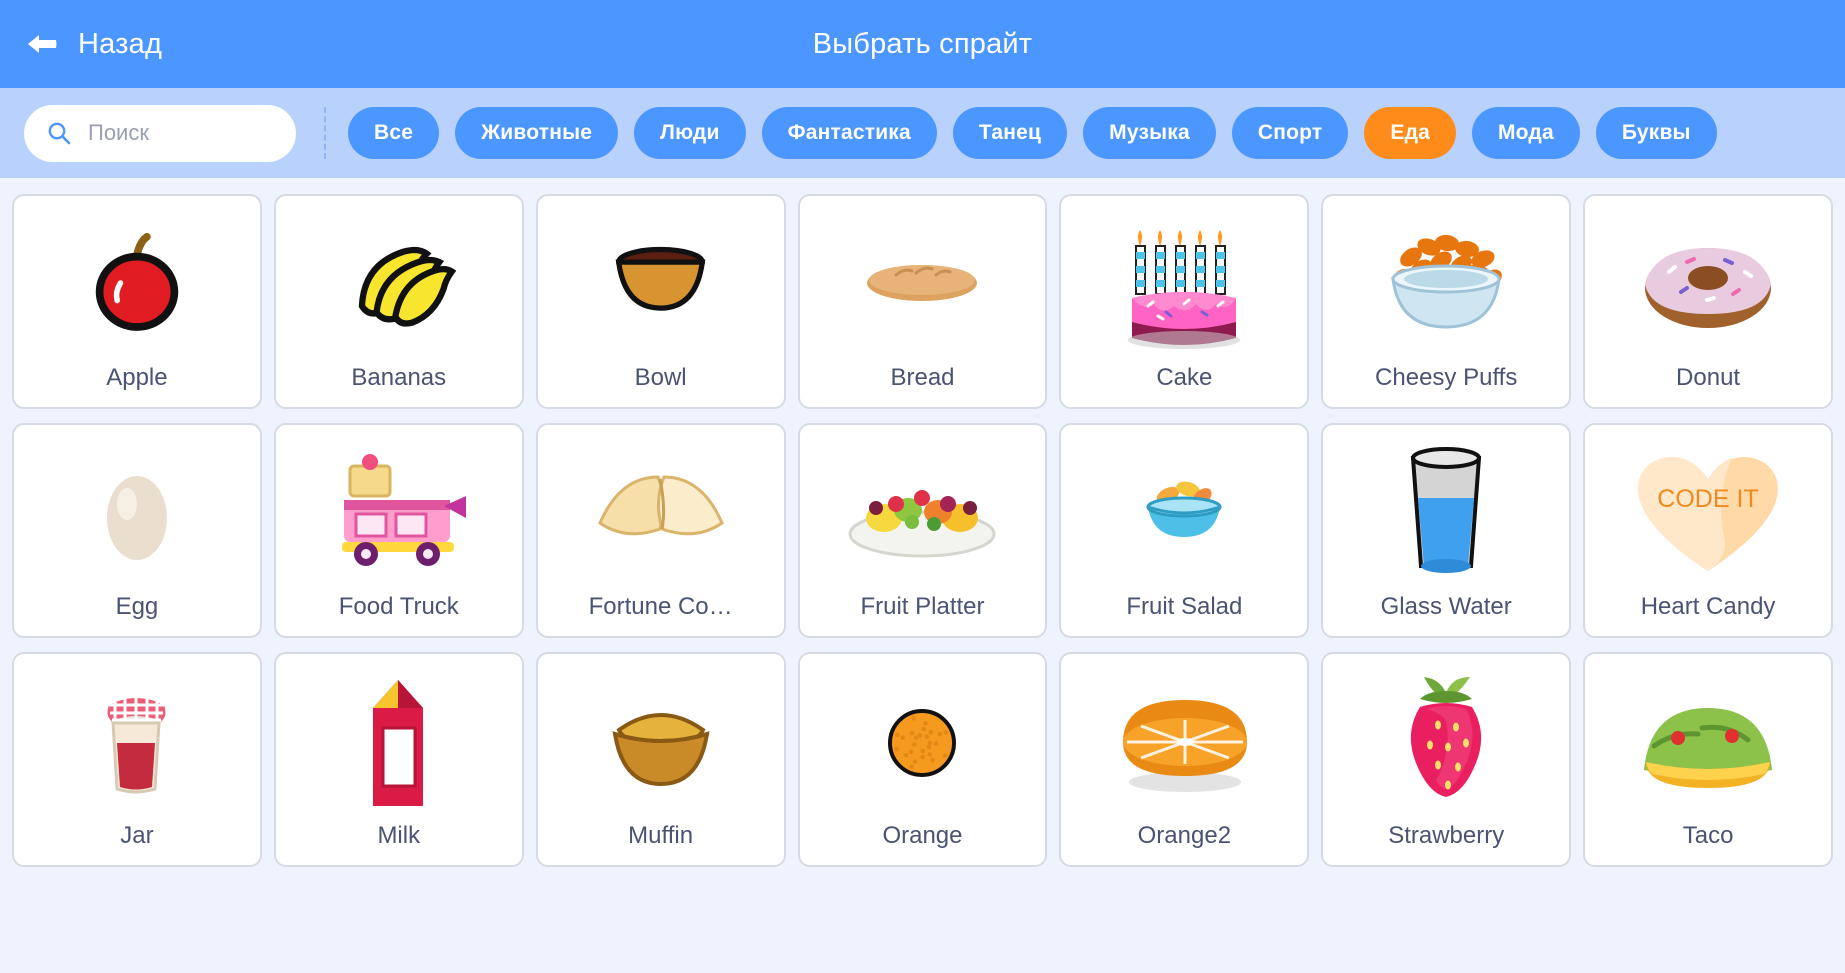 The width and height of the screenshot is (1845, 973). Describe the element at coordinates (1290, 133) in the screenshot. I see `tab-спорт: Спорт` at that location.